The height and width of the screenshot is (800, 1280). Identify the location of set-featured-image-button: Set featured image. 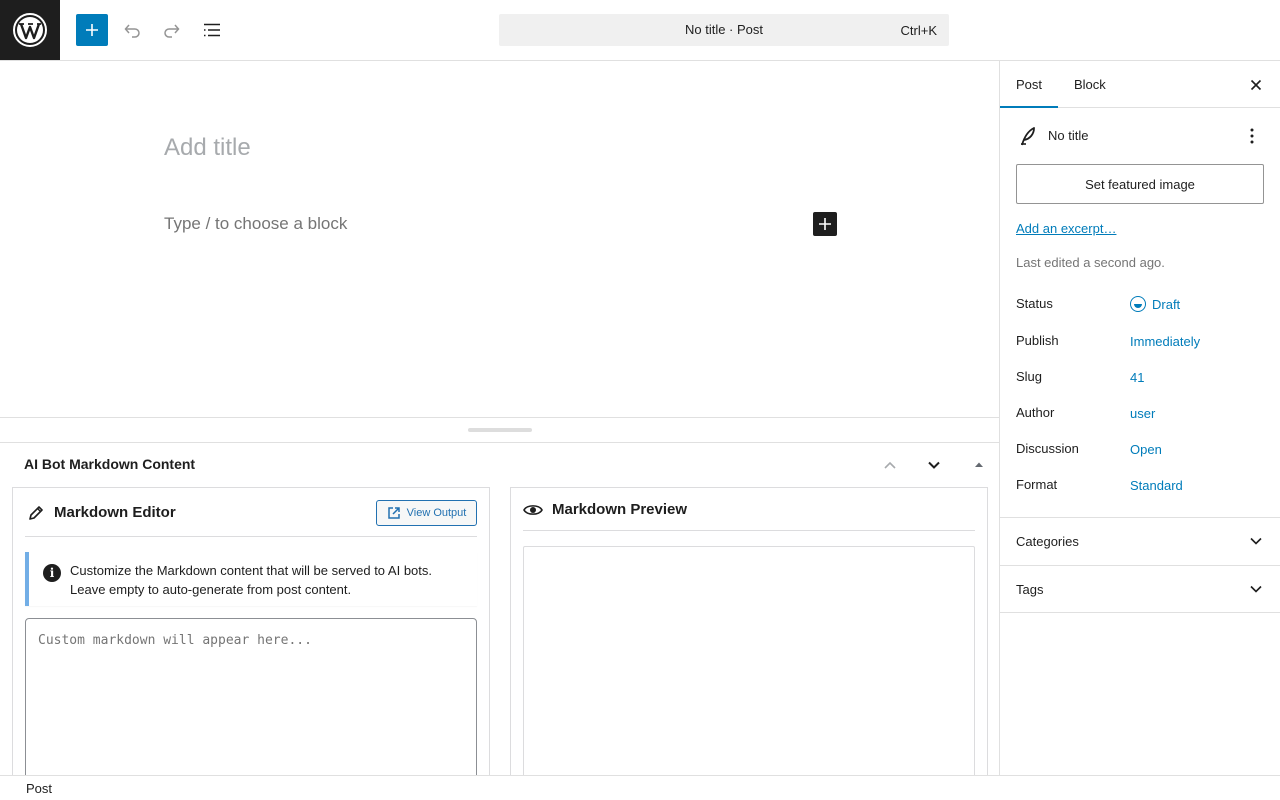
(1140, 184).